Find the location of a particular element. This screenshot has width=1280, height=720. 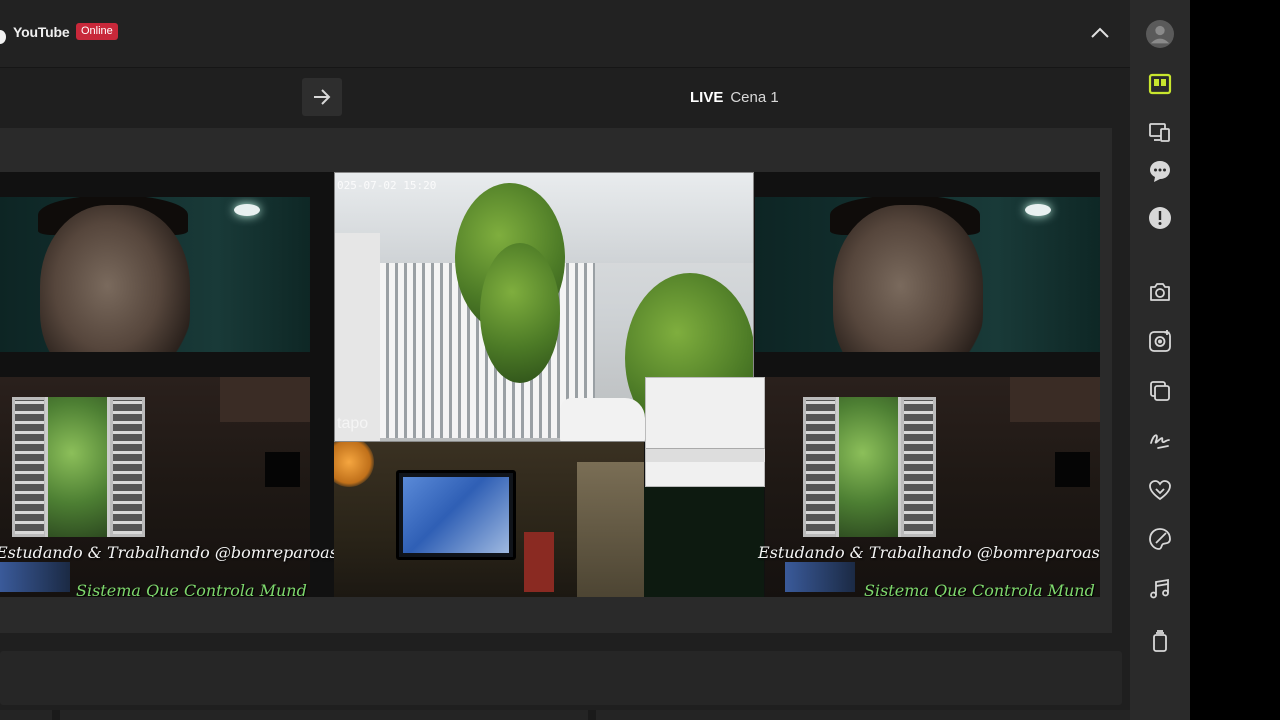

profile-button is located at coordinates (1160, 34).